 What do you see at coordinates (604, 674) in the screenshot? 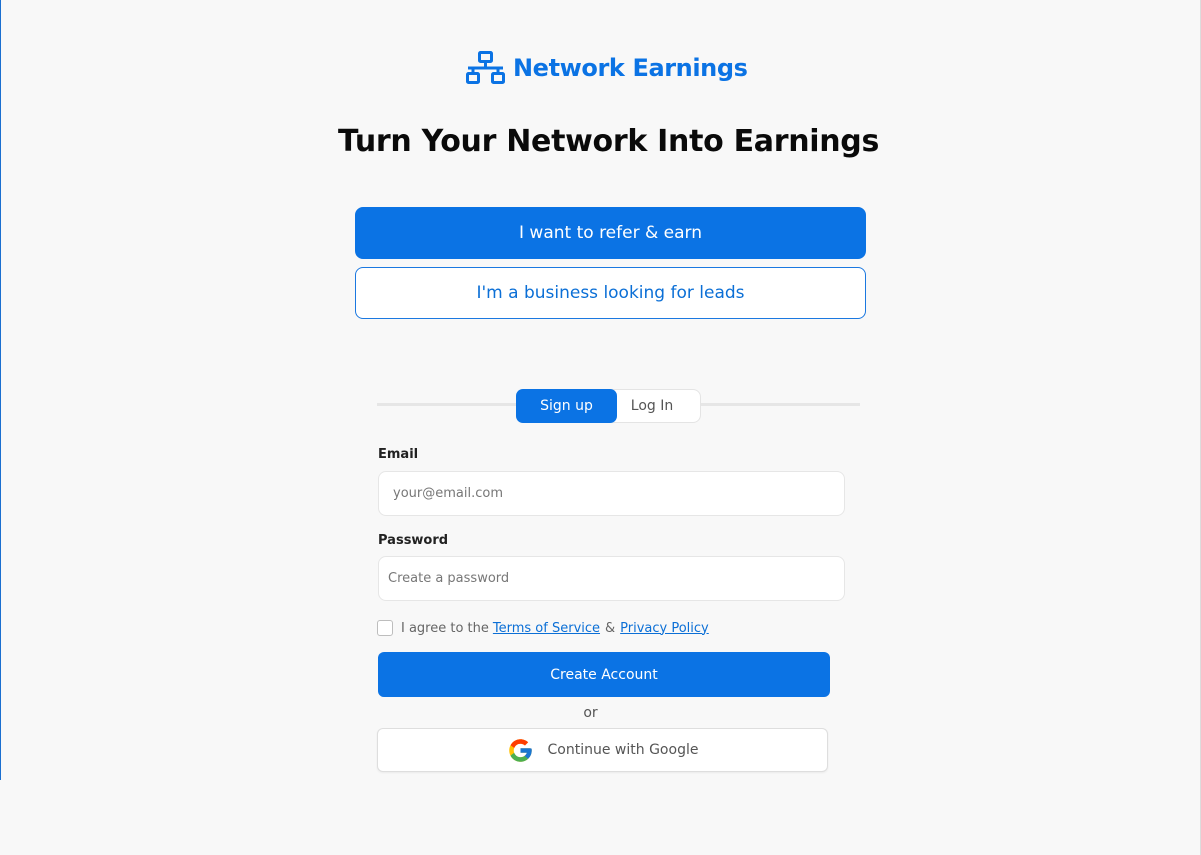
I see `create-account-button: Create Account` at bounding box center [604, 674].